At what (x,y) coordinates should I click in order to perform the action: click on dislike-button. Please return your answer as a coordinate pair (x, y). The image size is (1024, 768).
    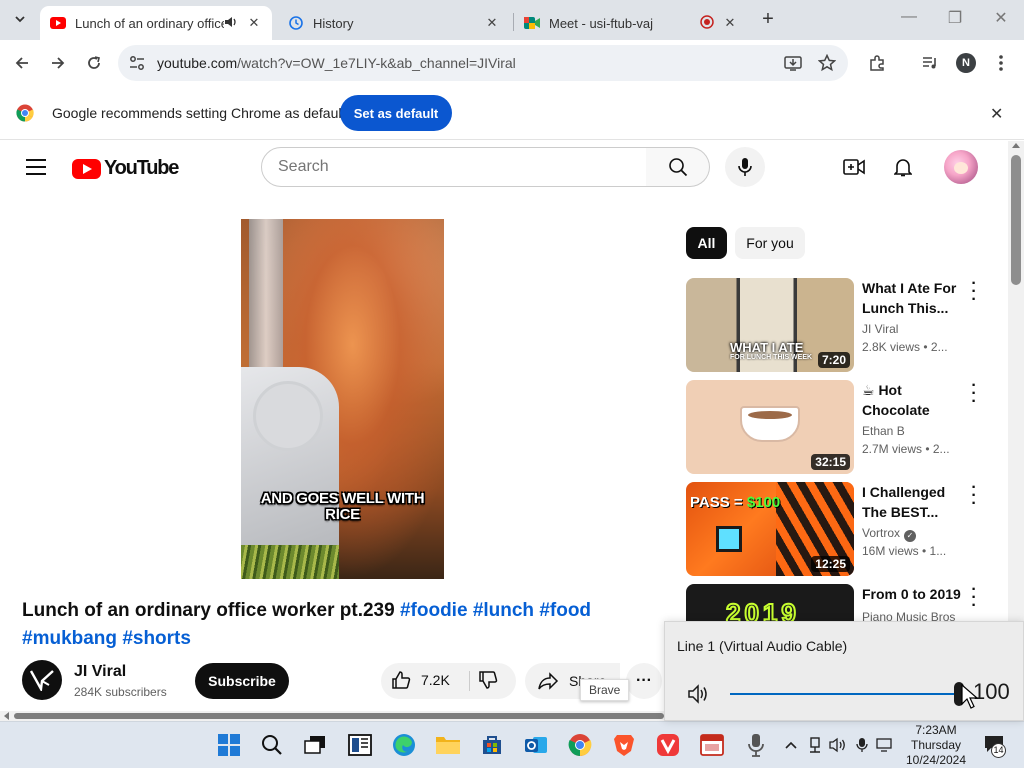
    Looking at the image, I should click on (488, 681).